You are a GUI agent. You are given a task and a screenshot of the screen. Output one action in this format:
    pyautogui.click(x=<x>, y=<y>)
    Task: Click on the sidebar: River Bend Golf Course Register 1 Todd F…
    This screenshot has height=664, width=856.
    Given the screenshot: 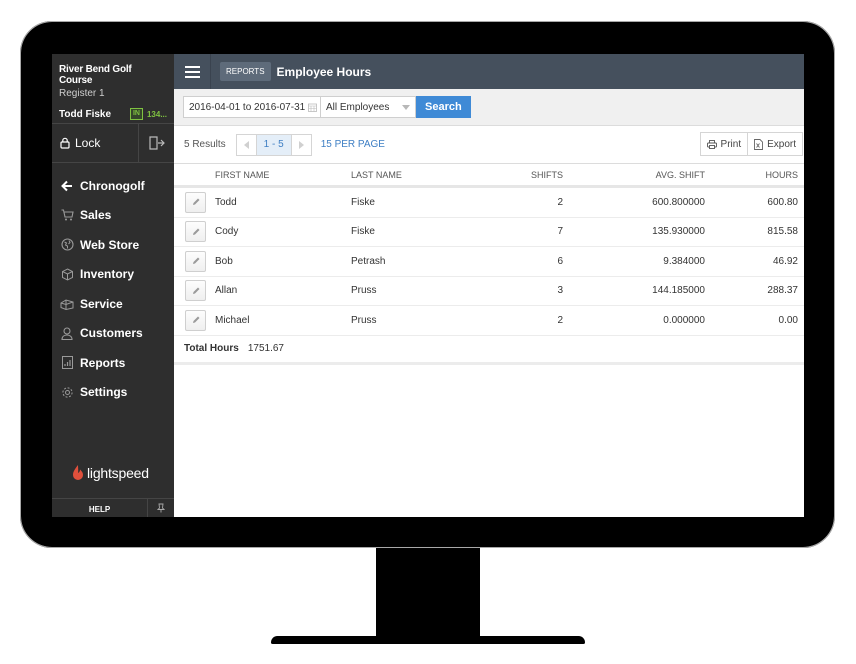 What is the action you would take?
    pyautogui.click(x=113, y=285)
    